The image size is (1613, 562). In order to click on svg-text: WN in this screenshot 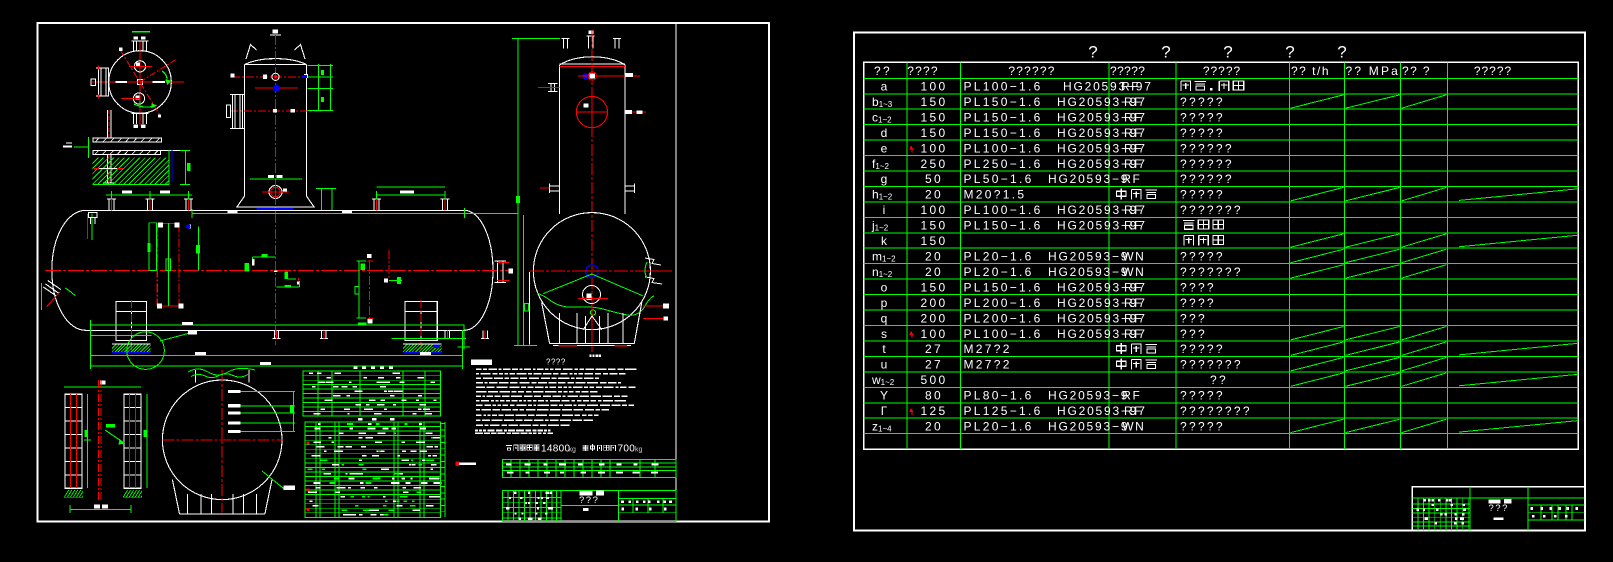, I will do `click(1133, 272)`.